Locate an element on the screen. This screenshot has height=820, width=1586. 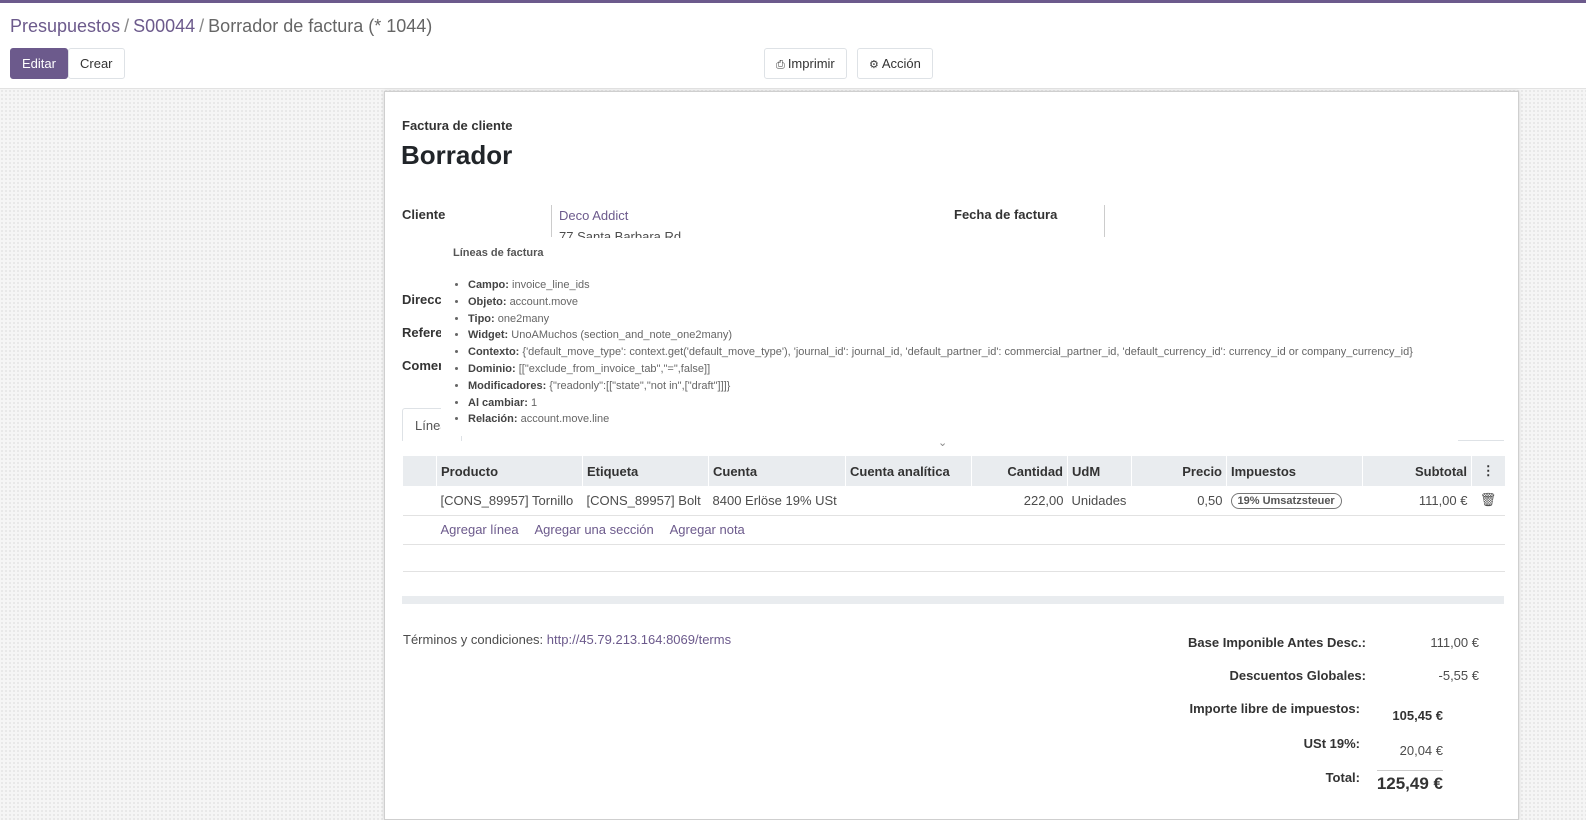
customer-label: Cliente is located at coordinates (424, 214).